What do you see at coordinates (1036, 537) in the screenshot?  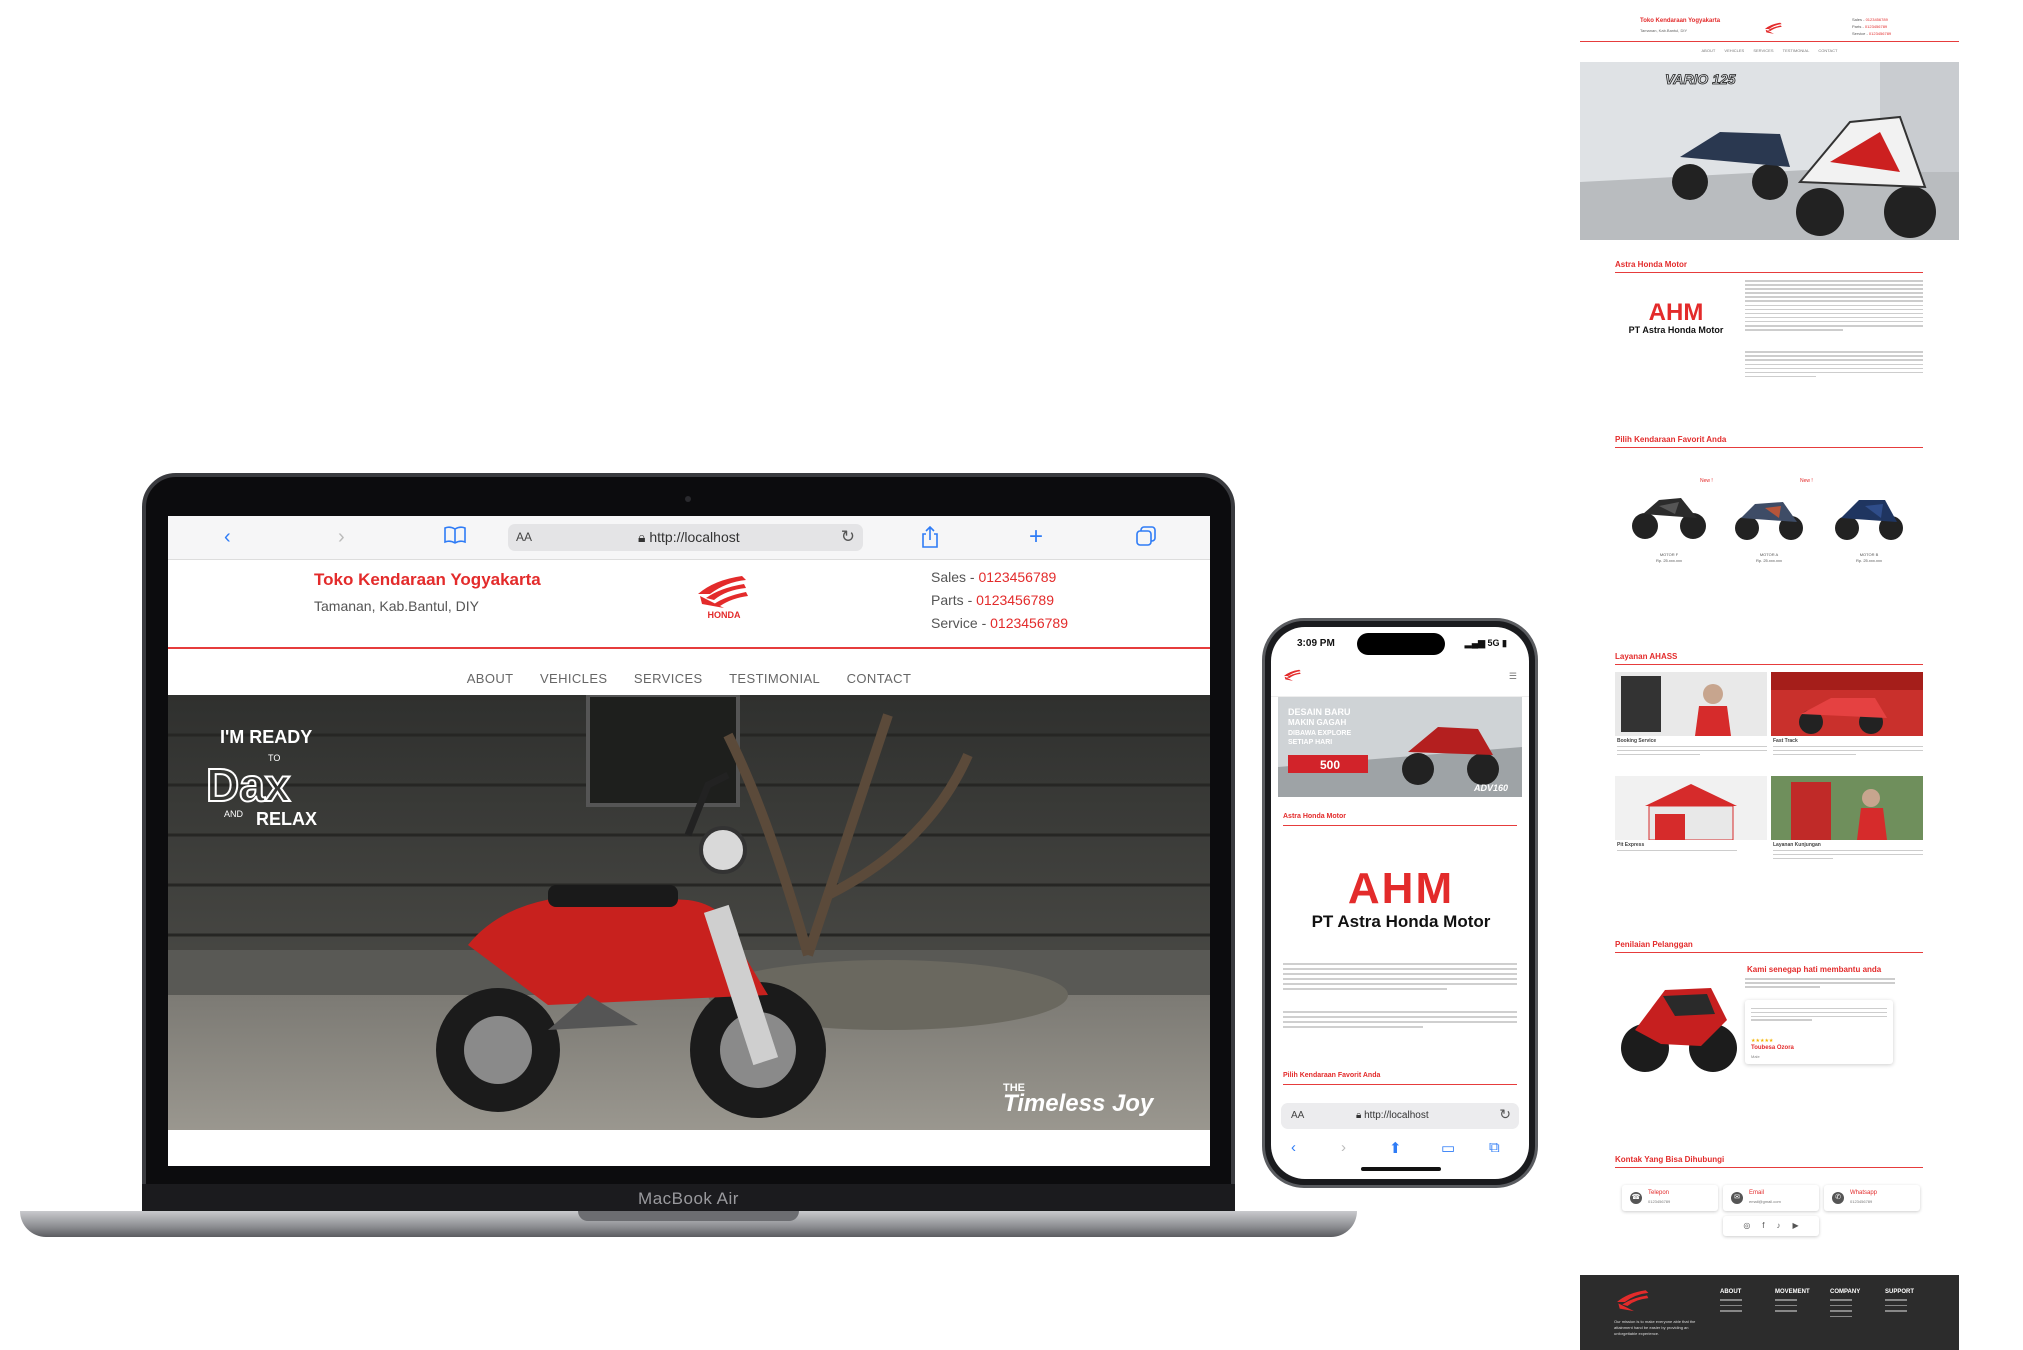 I see `new-tab-icon: +` at bounding box center [1036, 537].